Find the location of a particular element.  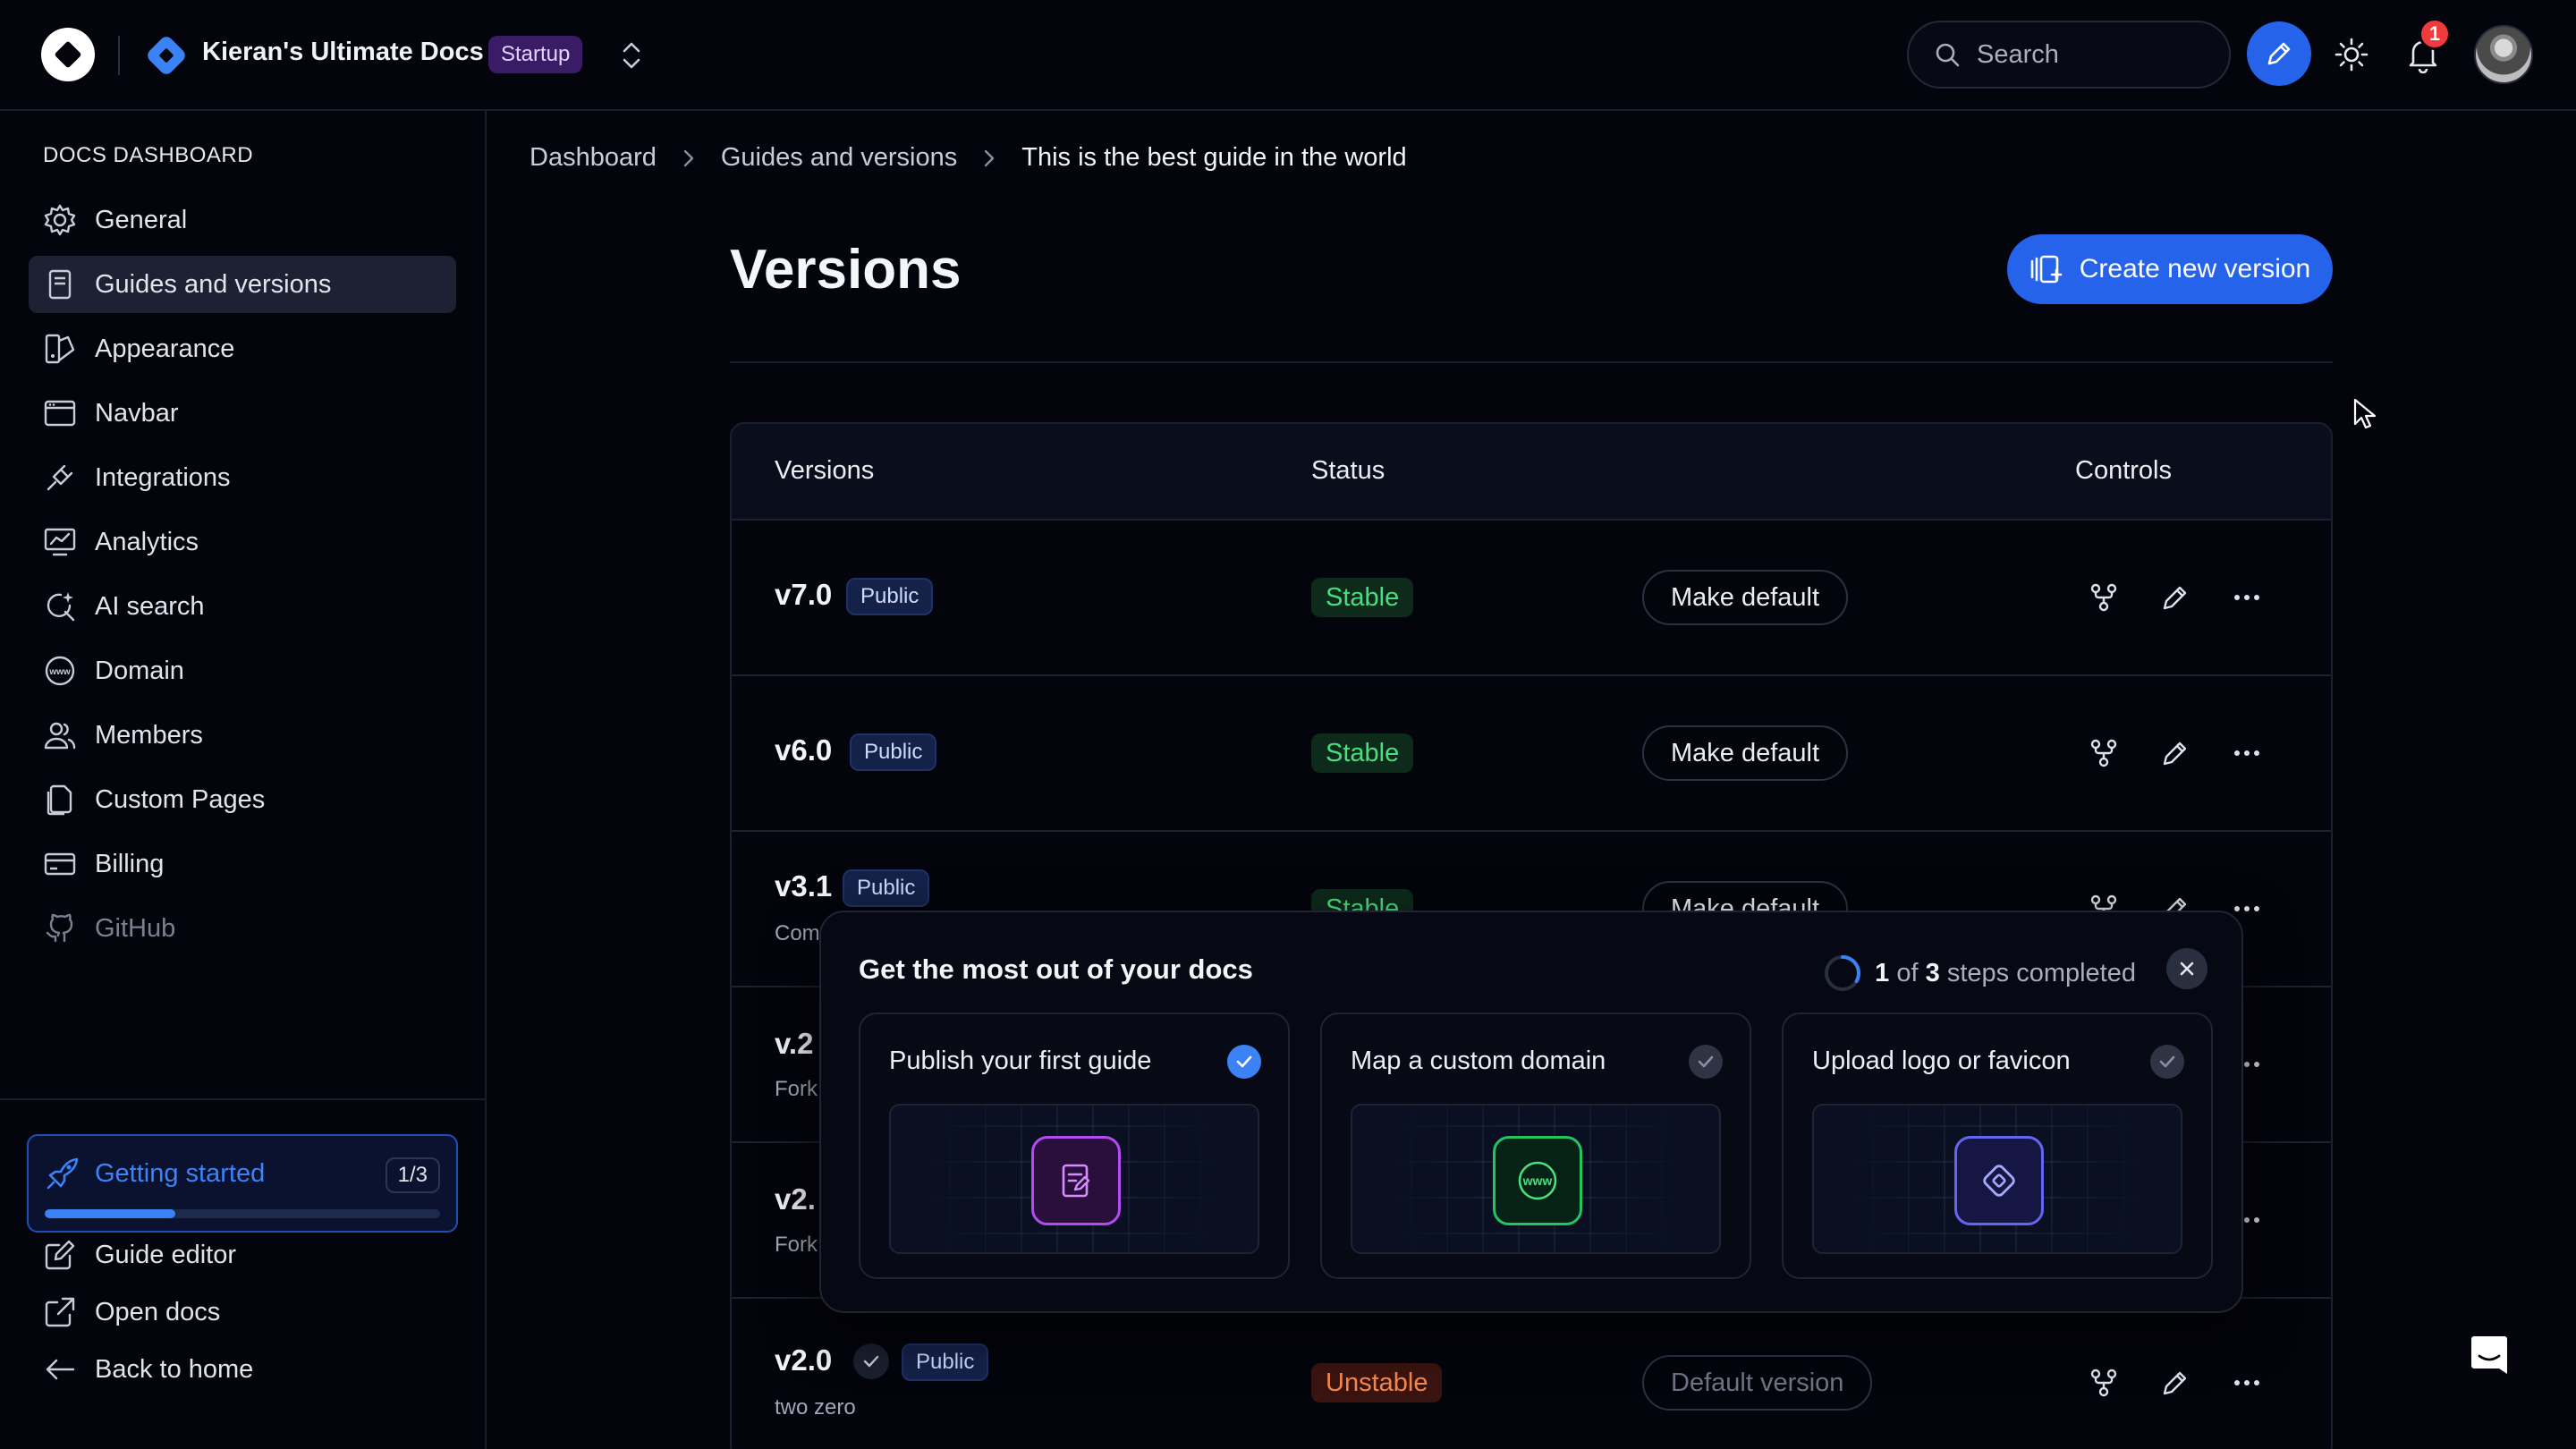

breadcrumb-item: Dashboard is located at coordinates (593, 158).